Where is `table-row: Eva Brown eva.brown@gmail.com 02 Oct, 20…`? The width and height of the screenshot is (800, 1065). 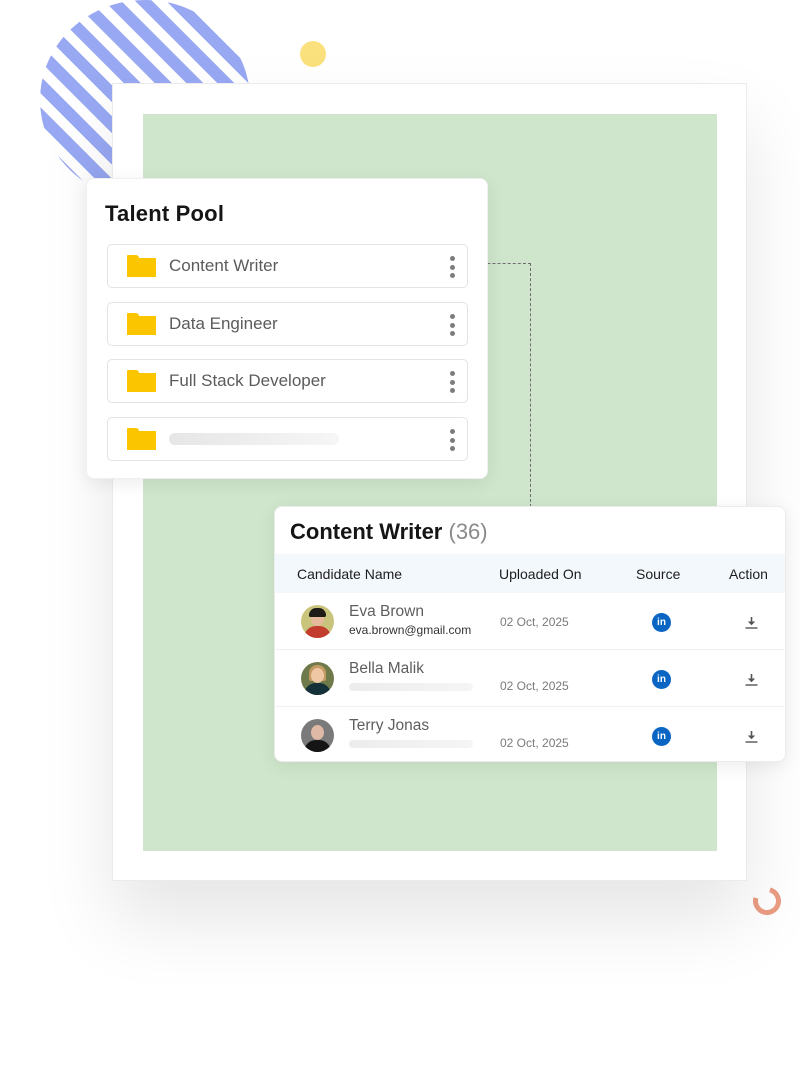
table-row: Eva Brown eva.brown@gmail.com 02 Oct, 20… is located at coordinates (530, 621).